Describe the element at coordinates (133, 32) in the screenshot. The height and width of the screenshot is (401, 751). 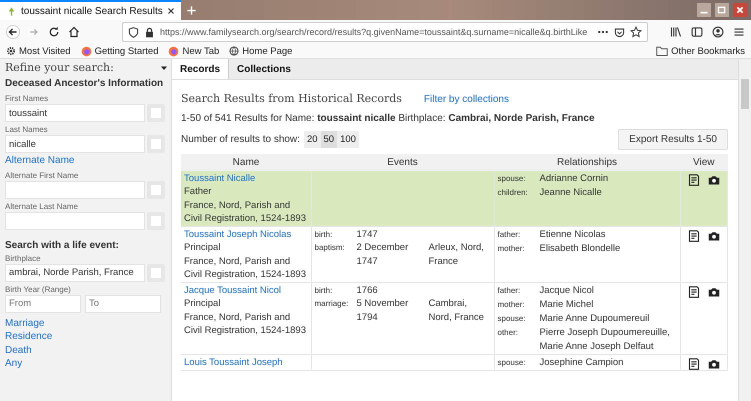
I see `shield-icon` at that location.